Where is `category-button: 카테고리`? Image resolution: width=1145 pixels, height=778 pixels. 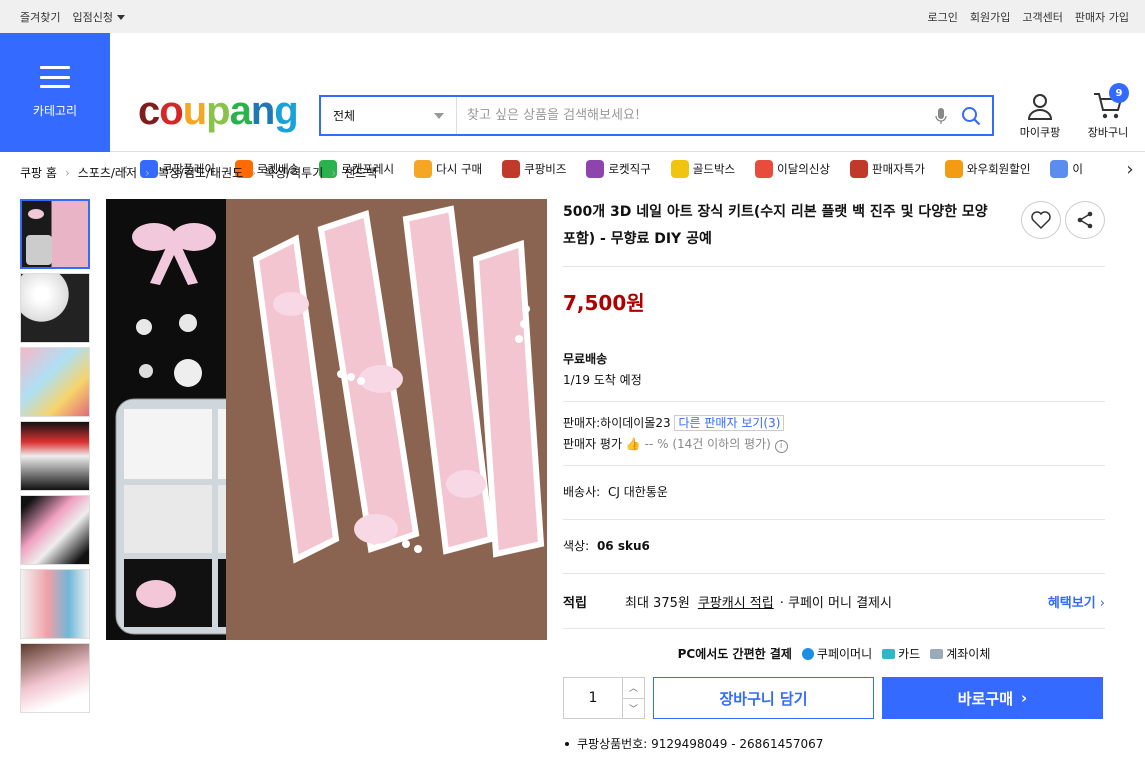
category-button: 카테고리 is located at coordinates (55, 92).